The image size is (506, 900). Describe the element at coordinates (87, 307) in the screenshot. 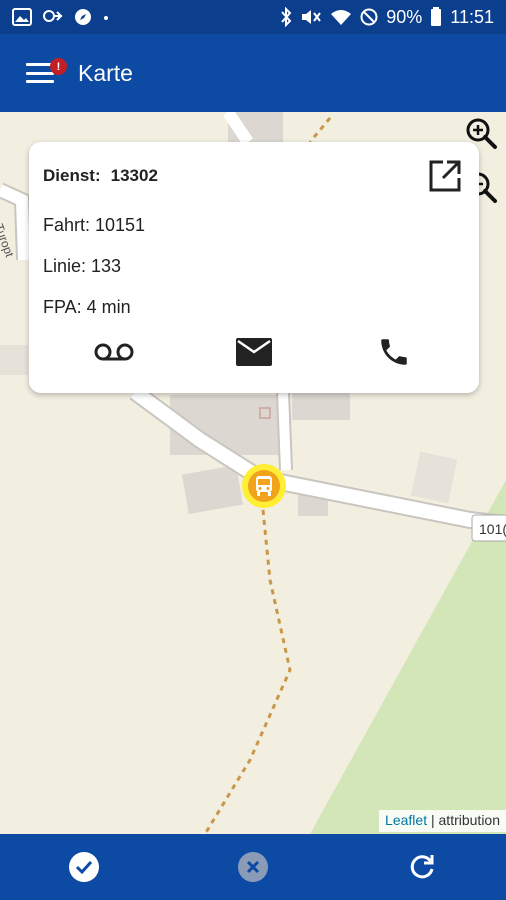

I see `fpa-row: FPA: 4 min` at that location.